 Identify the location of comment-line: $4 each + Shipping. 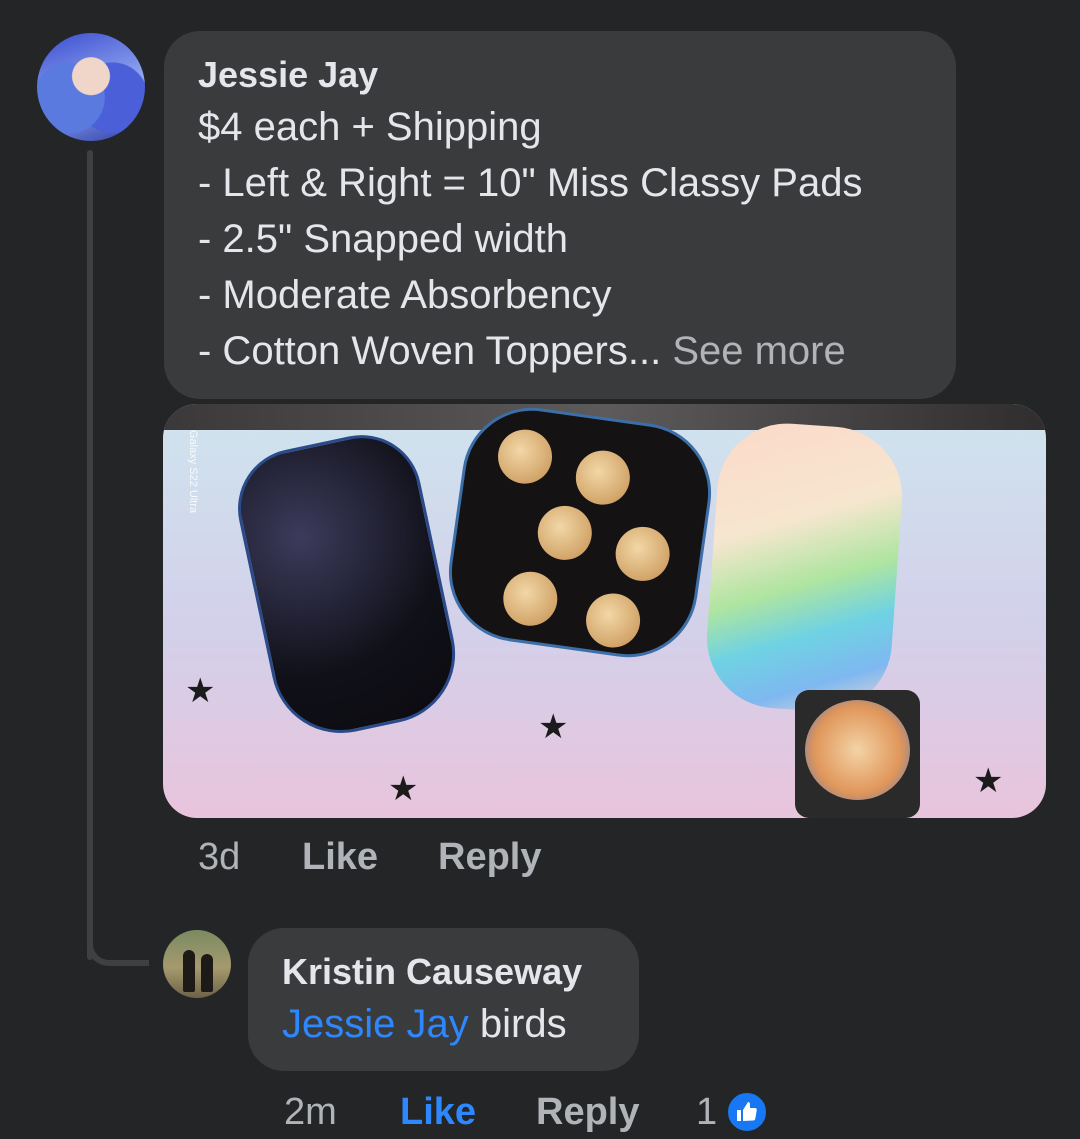
(370, 127).